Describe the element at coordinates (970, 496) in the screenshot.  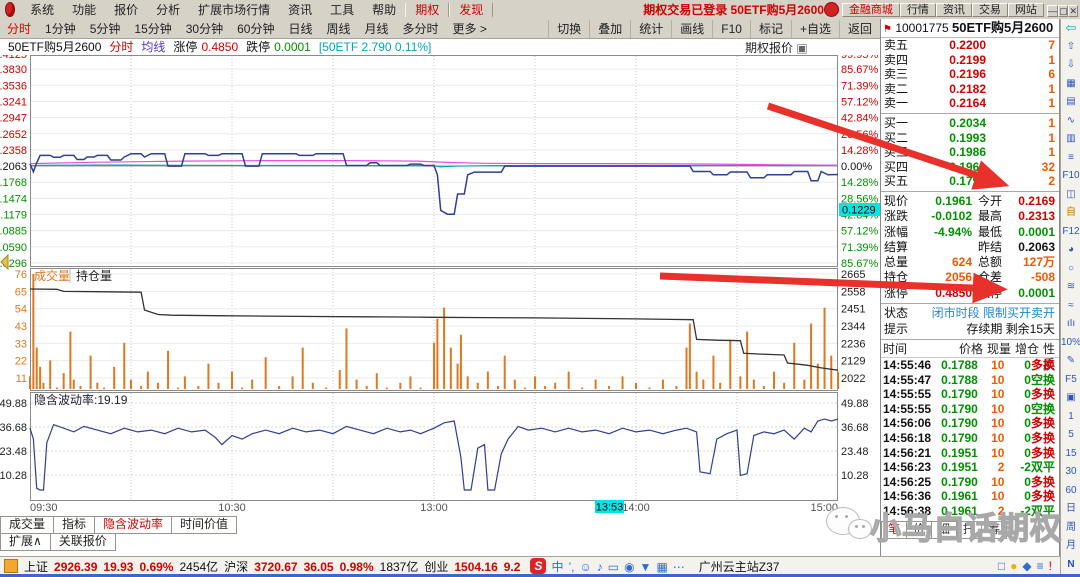
I see `tick-row: 14:56:36 0.1961 10 0 多换` at that location.